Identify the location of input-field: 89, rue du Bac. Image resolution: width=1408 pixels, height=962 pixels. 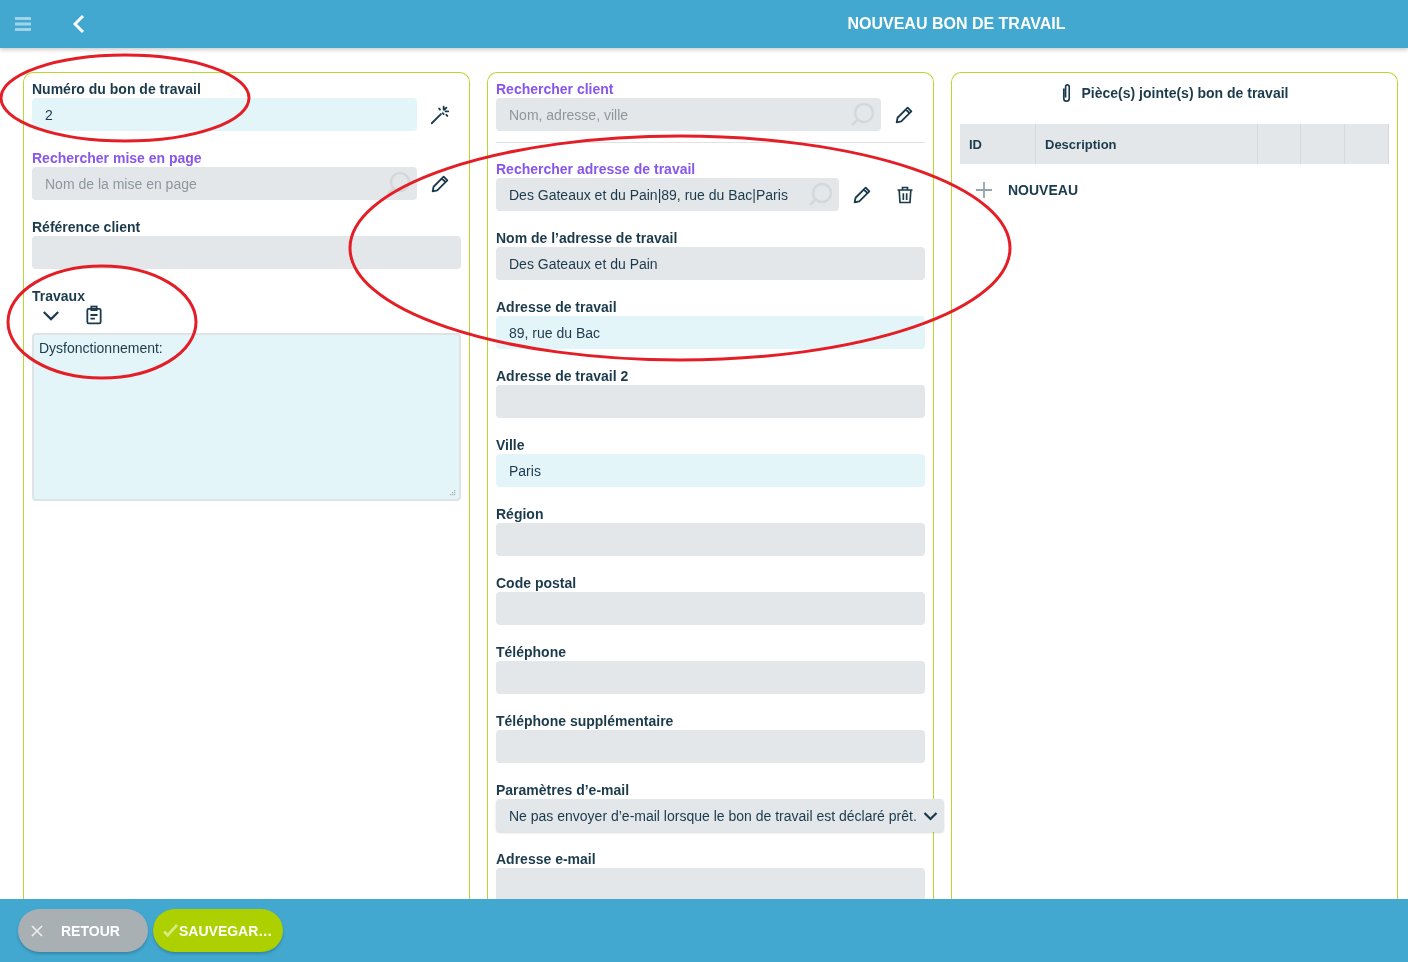
(710, 332).